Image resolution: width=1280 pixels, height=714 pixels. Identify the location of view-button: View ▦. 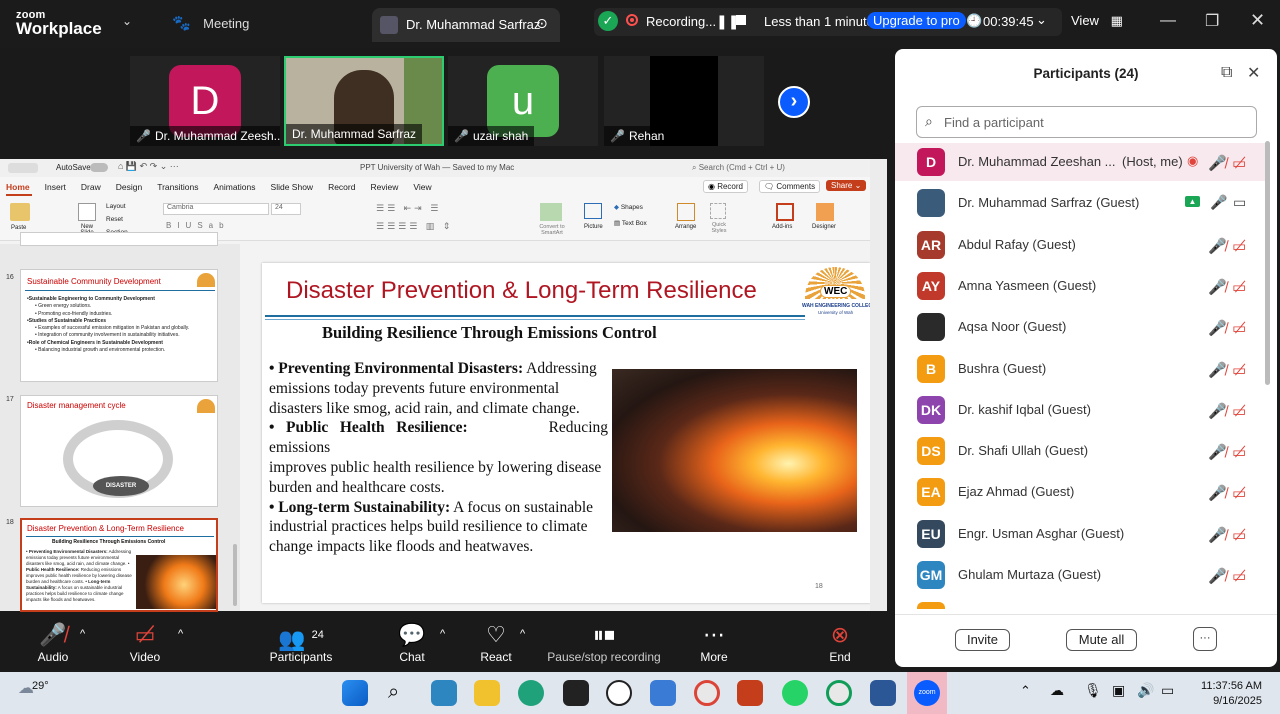
(1097, 21).